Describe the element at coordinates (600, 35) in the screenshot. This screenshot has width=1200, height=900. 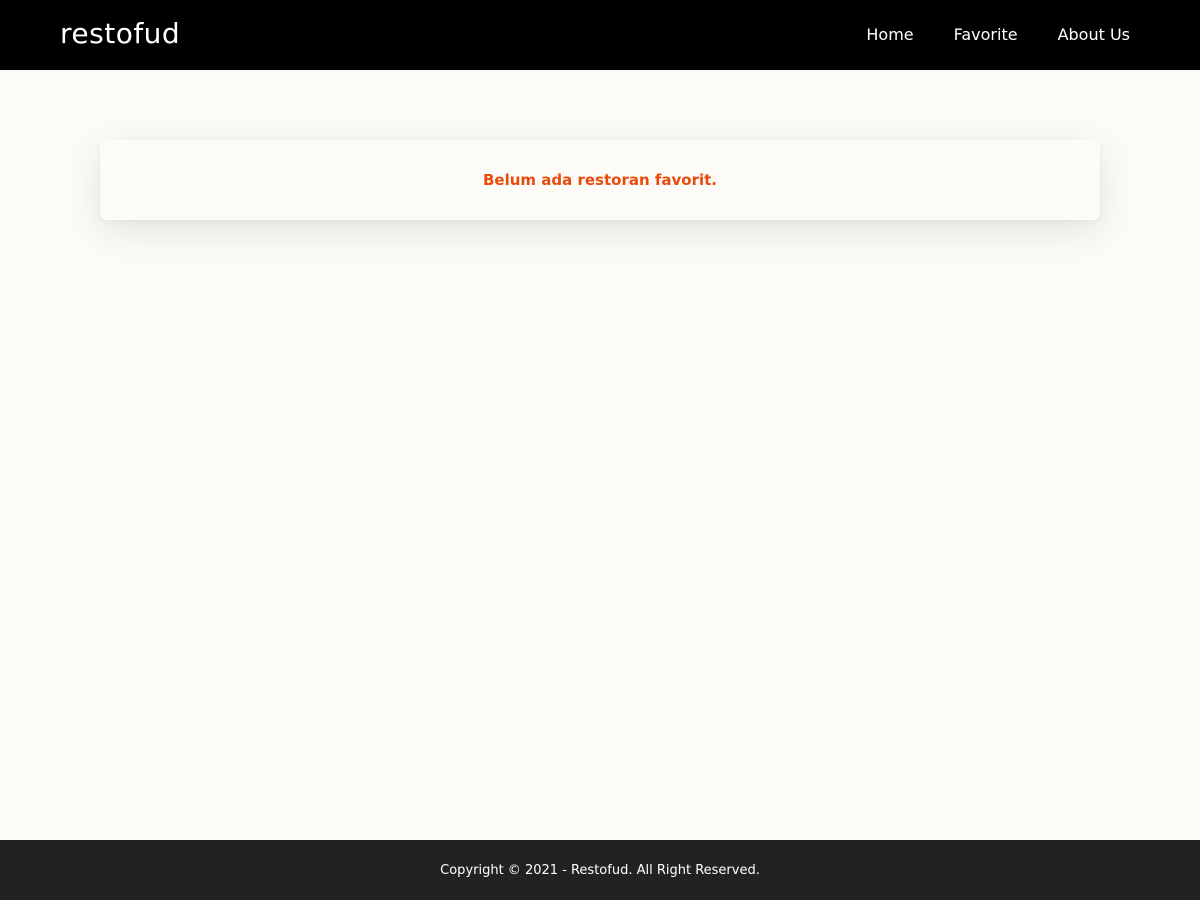
I see `navbar: restofud Home Favorite About Us` at that location.